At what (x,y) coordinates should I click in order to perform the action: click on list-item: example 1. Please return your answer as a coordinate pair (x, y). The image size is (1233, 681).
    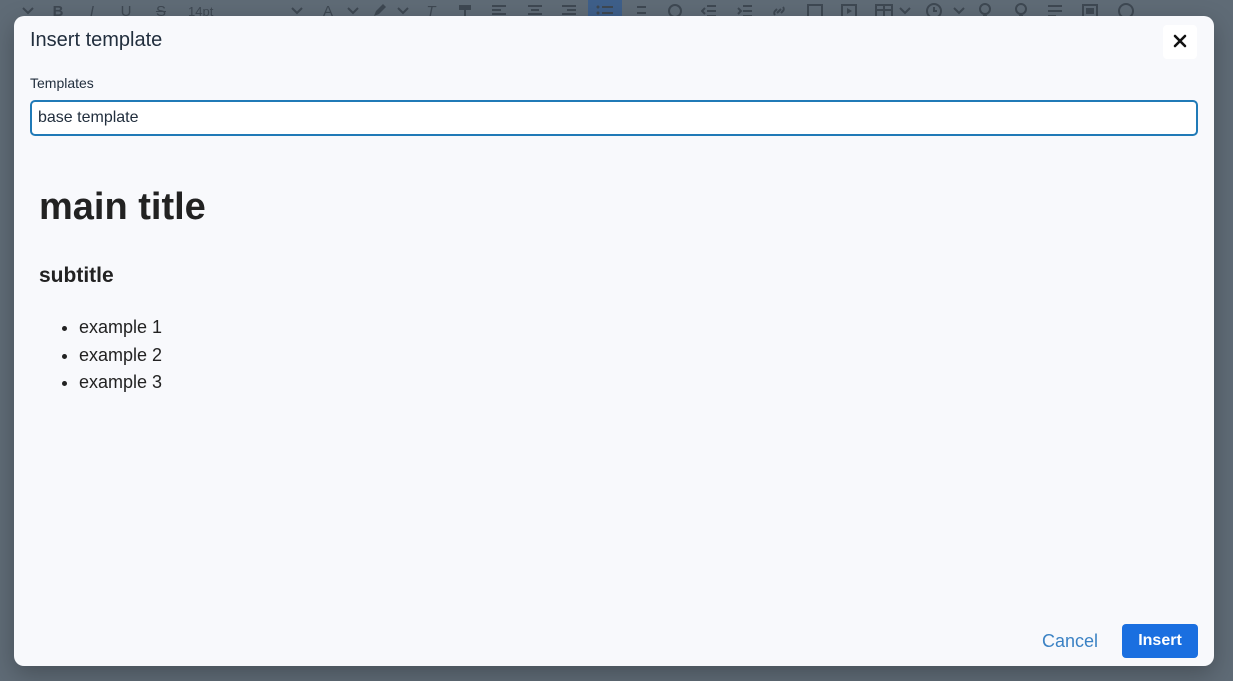
    Looking at the image, I should click on (120, 328).